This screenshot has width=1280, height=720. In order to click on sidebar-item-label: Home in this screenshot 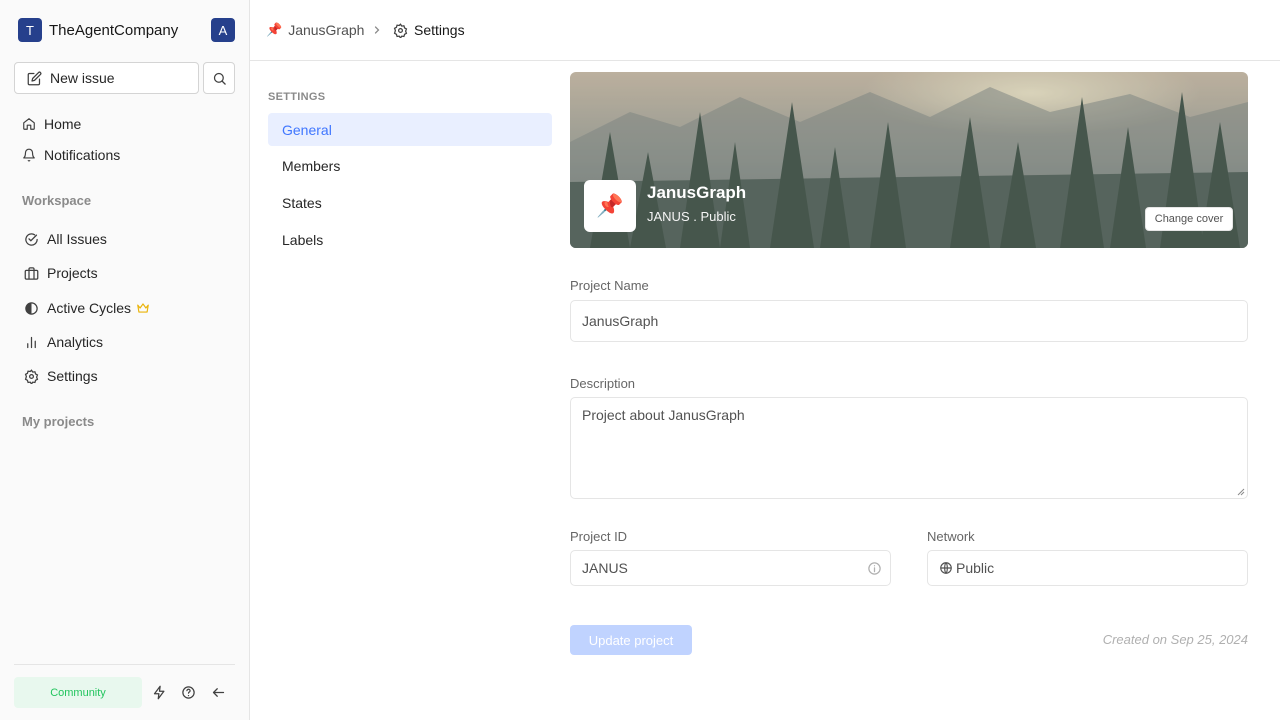, I will do `click(63, 124)`.